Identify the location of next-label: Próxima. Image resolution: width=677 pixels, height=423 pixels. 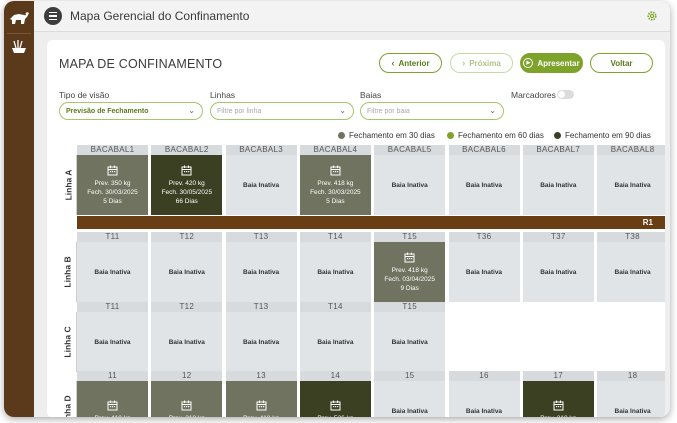
(485, 63).